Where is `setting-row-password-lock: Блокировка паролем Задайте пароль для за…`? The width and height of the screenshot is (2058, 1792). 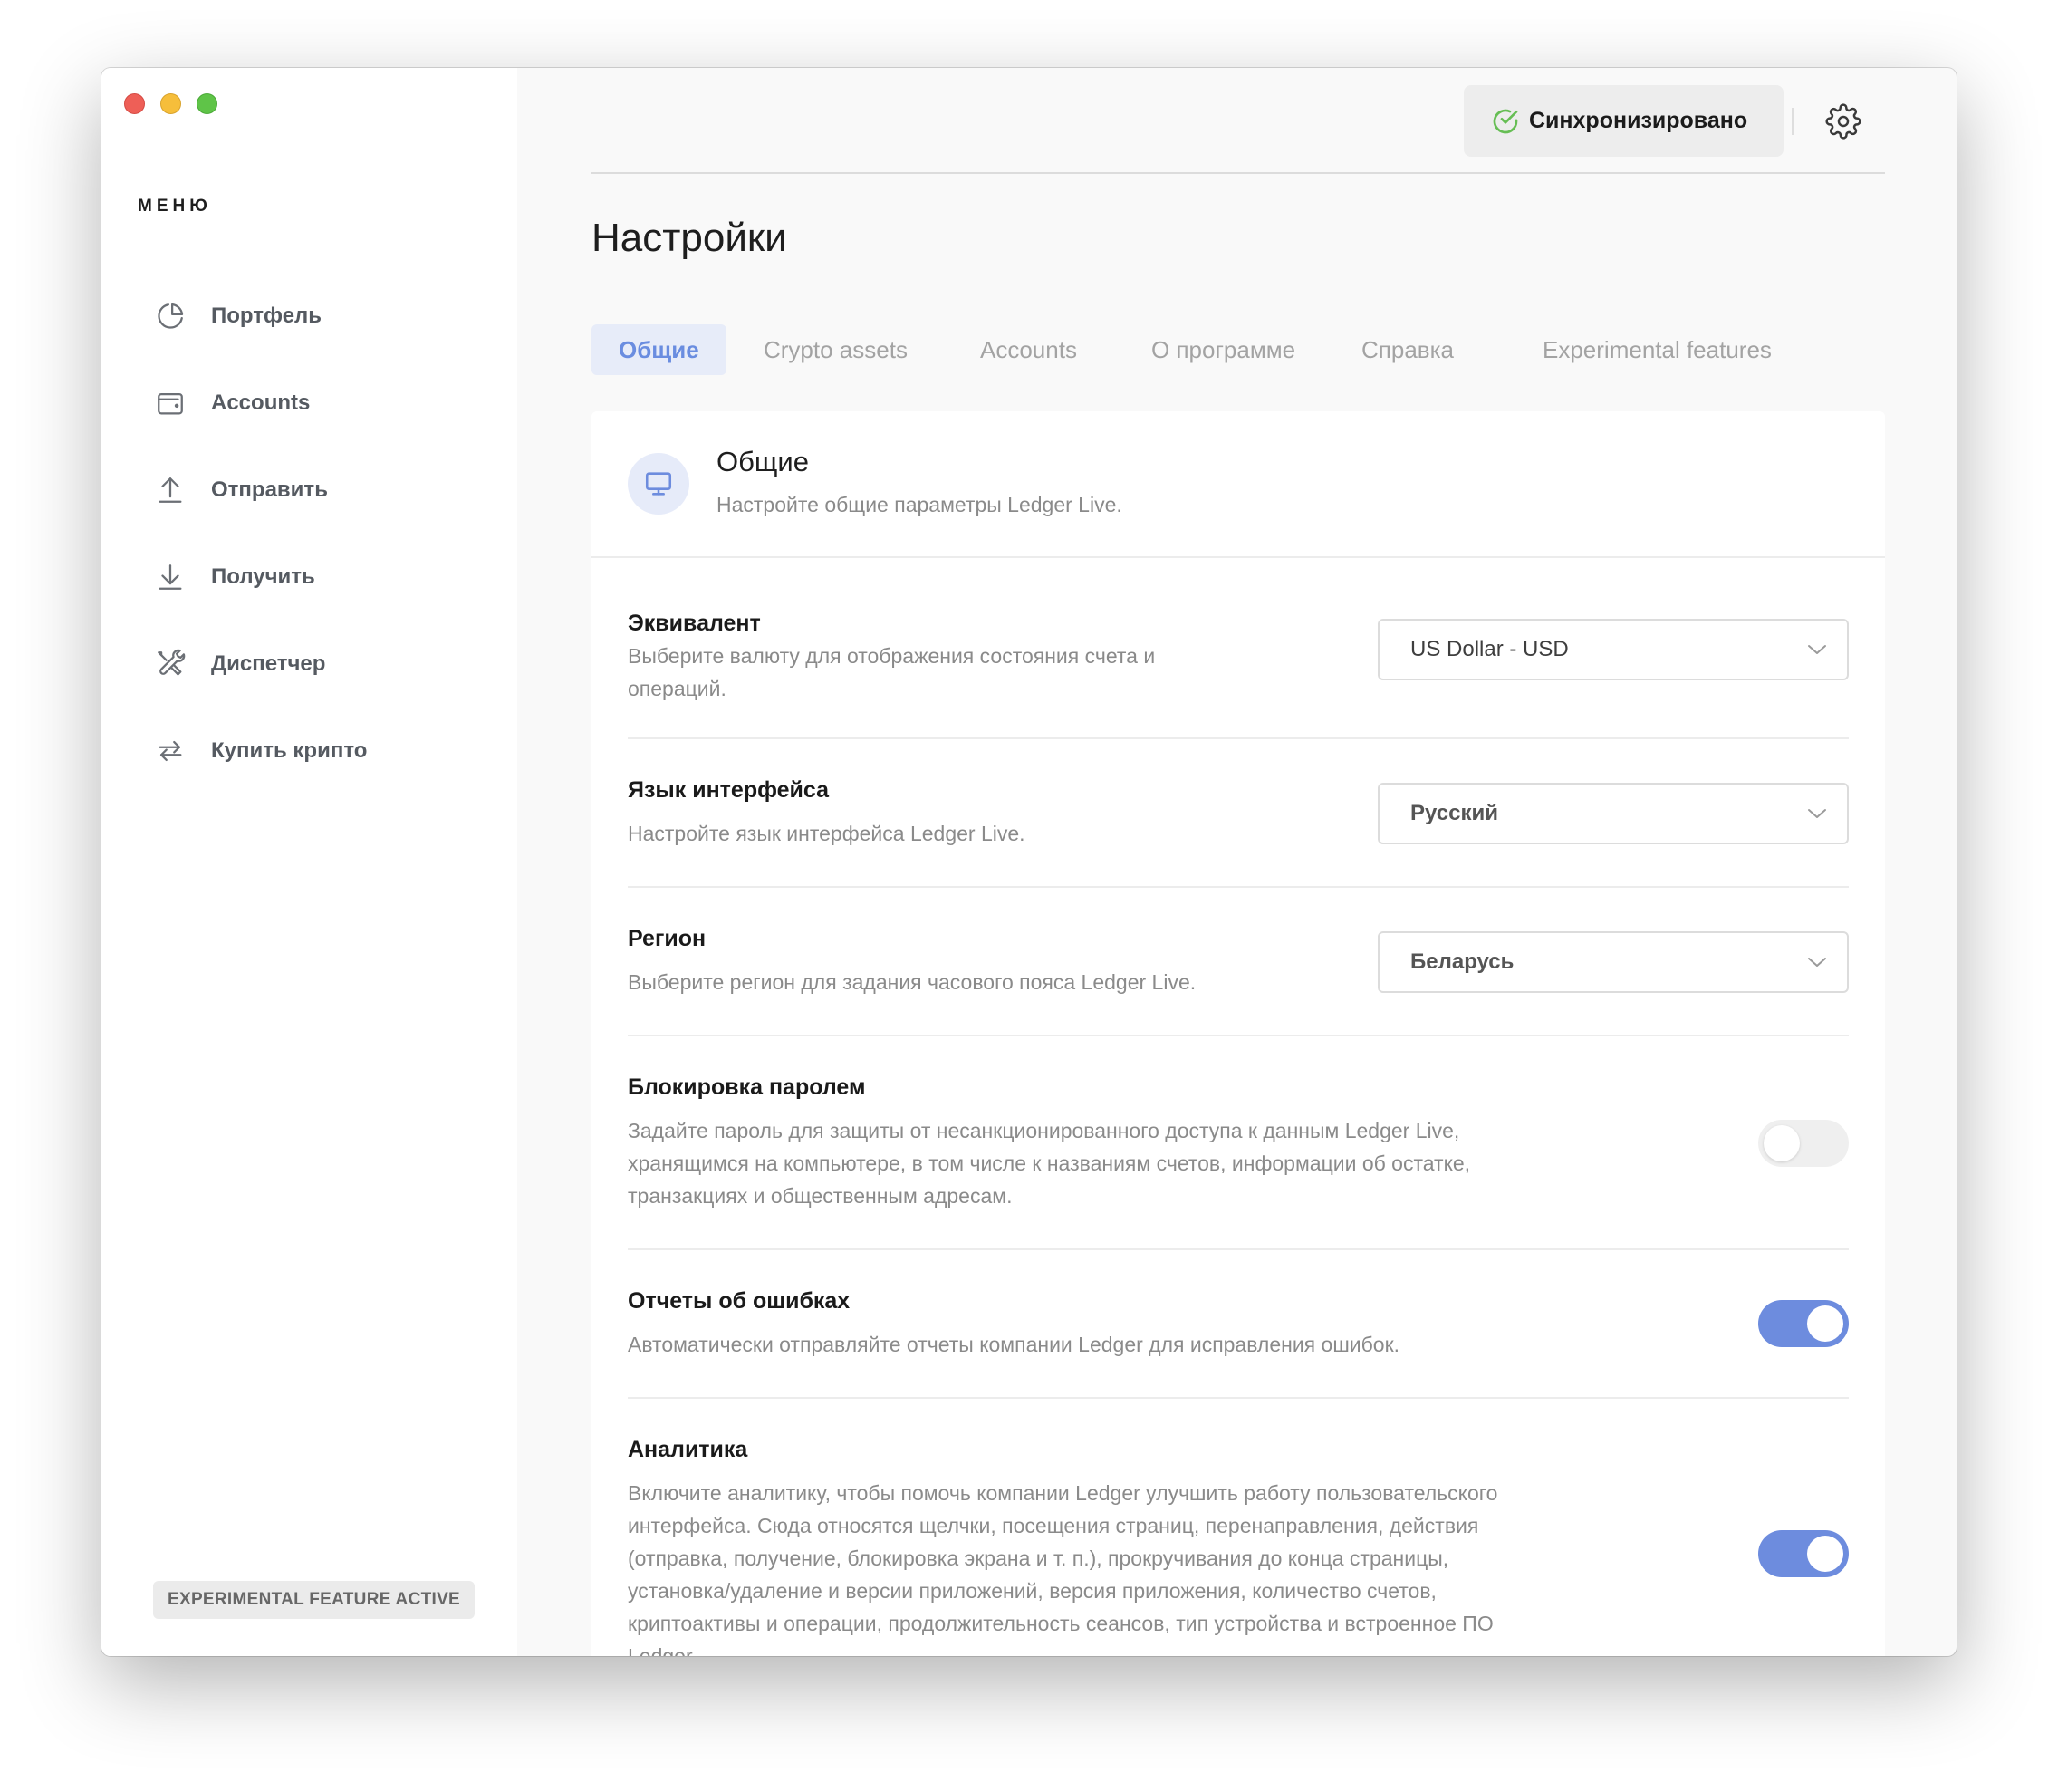 setting-row-password-lock: Блокировка паролем Задайте пароль для за… is located at coordinates (1238, 1143).